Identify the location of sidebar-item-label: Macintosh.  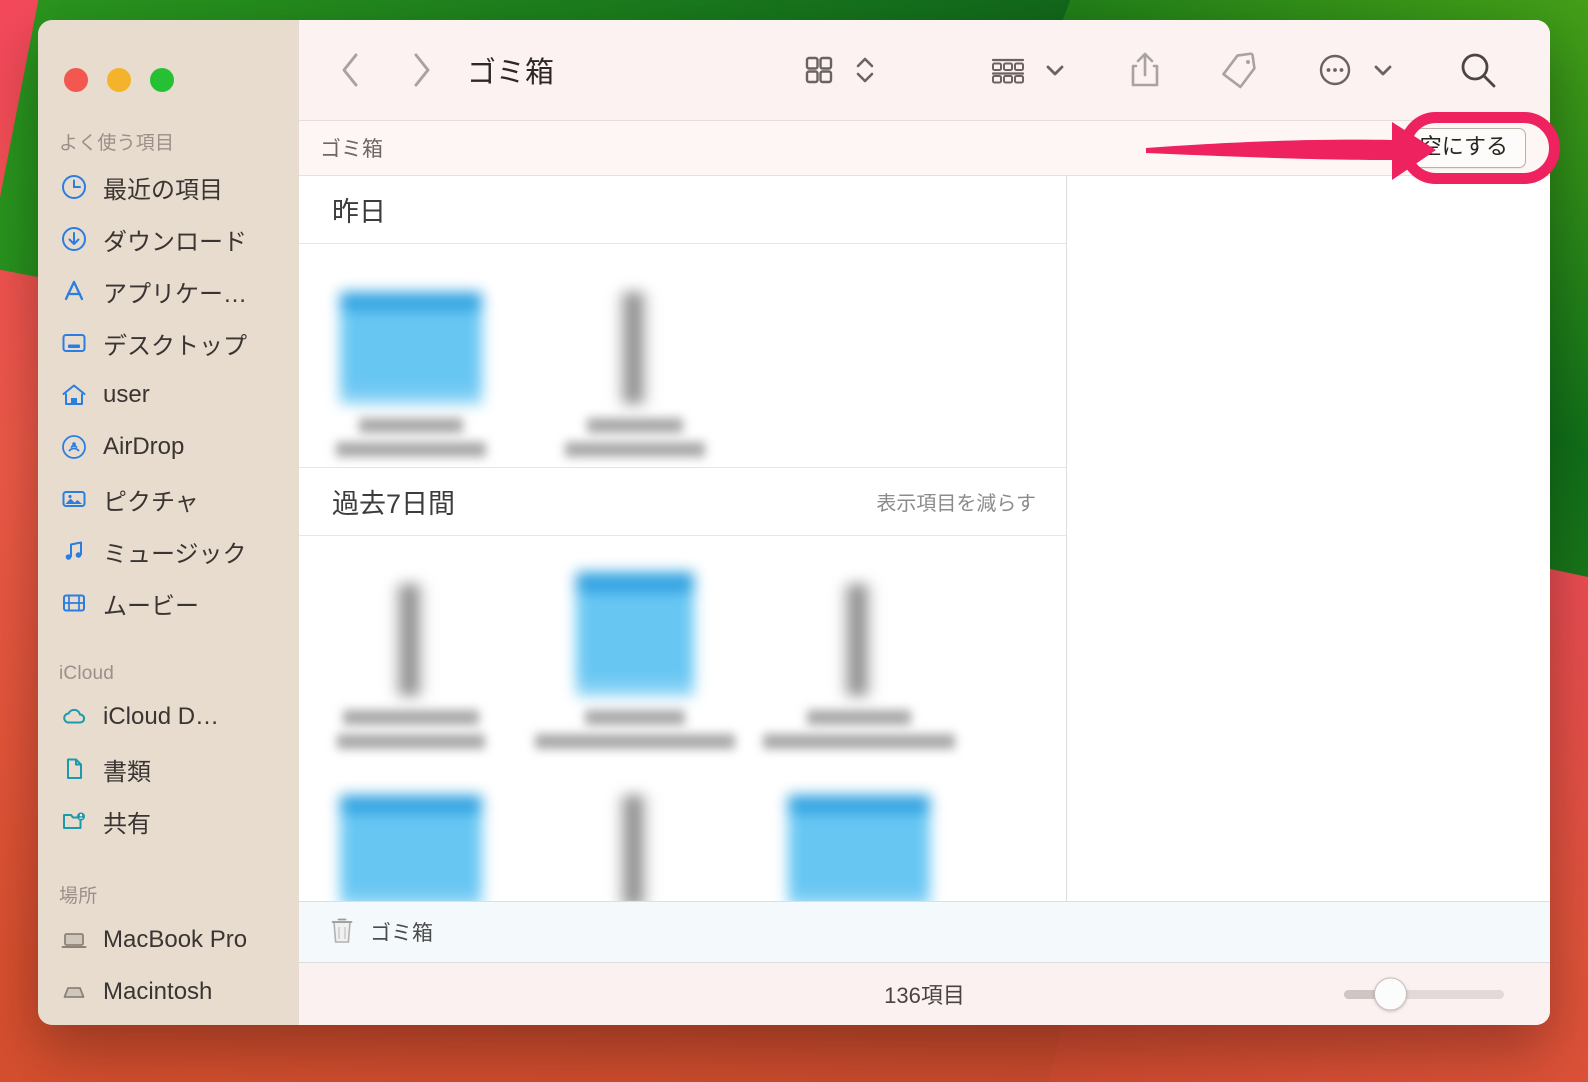
(158, 991).